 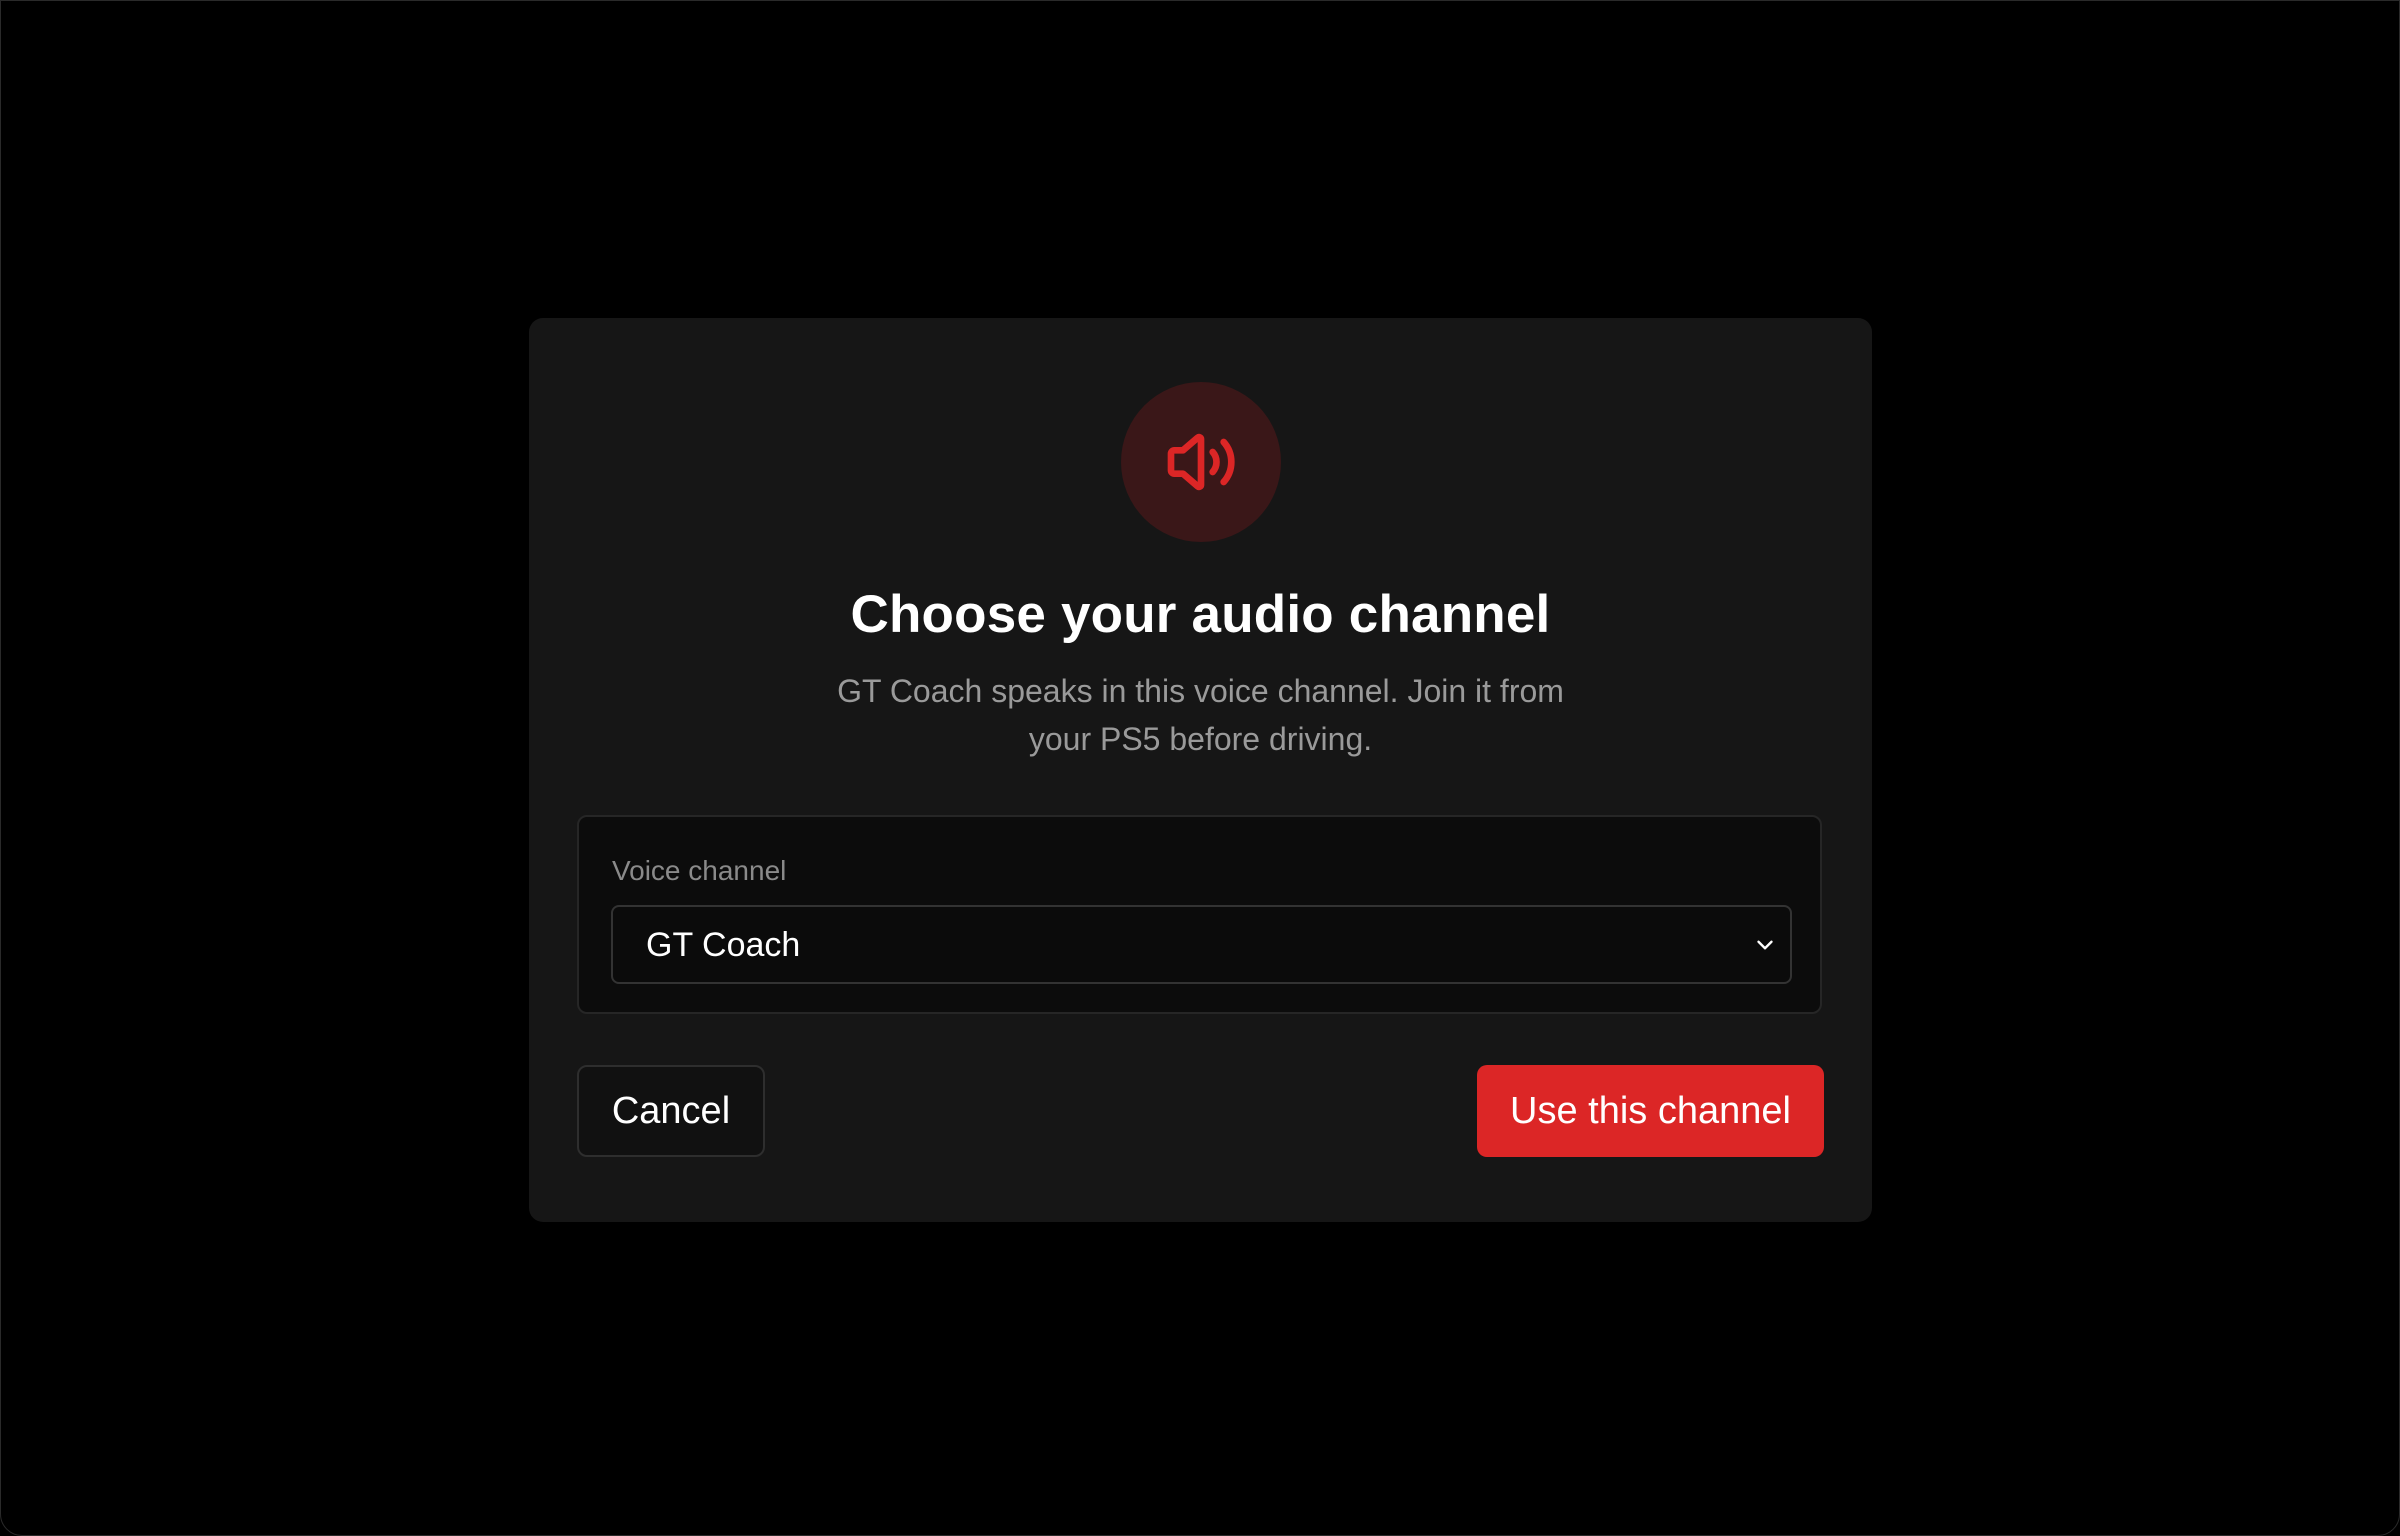 What do you see at coordinates (723, 944) in the screenshot?
I see `select-value: GT Coach` at bounding box center [723, 944].